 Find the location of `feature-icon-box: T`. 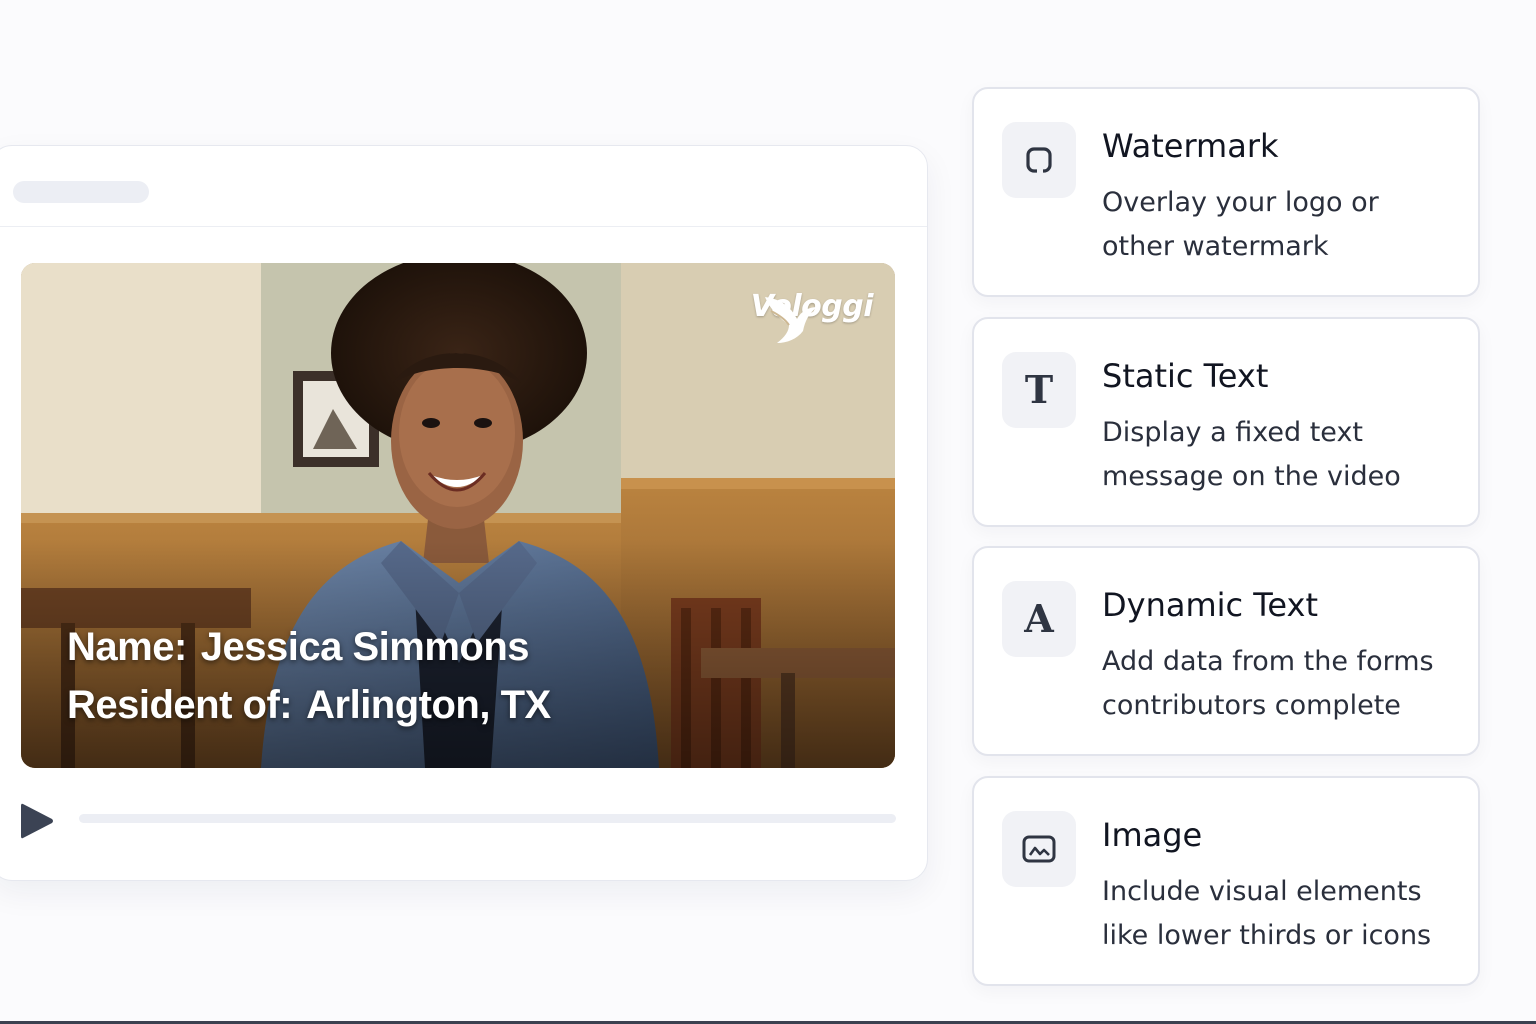

feature-icon-box: T is located at coordinates (1039, 390).